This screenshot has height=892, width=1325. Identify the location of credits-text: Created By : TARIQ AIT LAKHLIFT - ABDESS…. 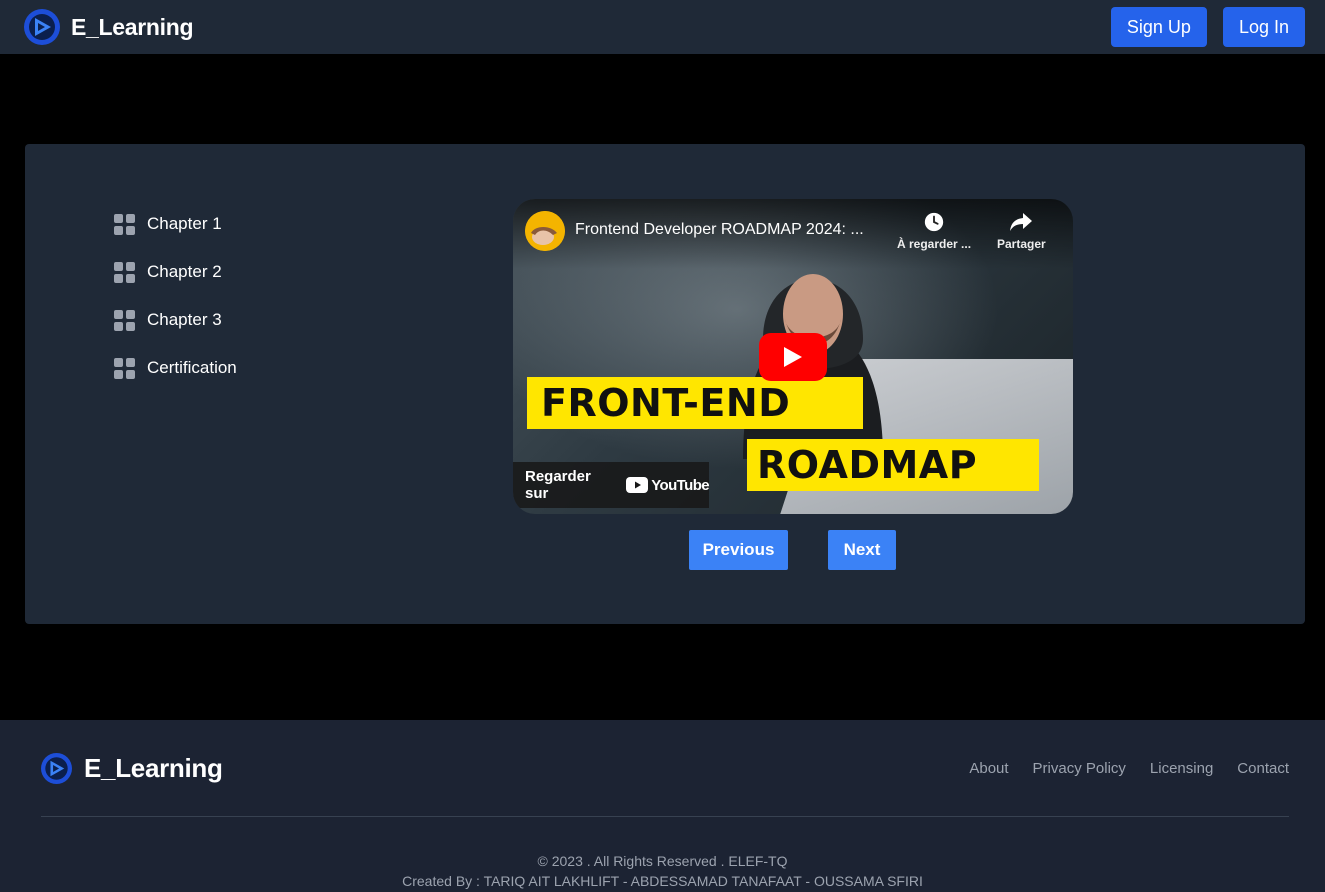
(662, 881).